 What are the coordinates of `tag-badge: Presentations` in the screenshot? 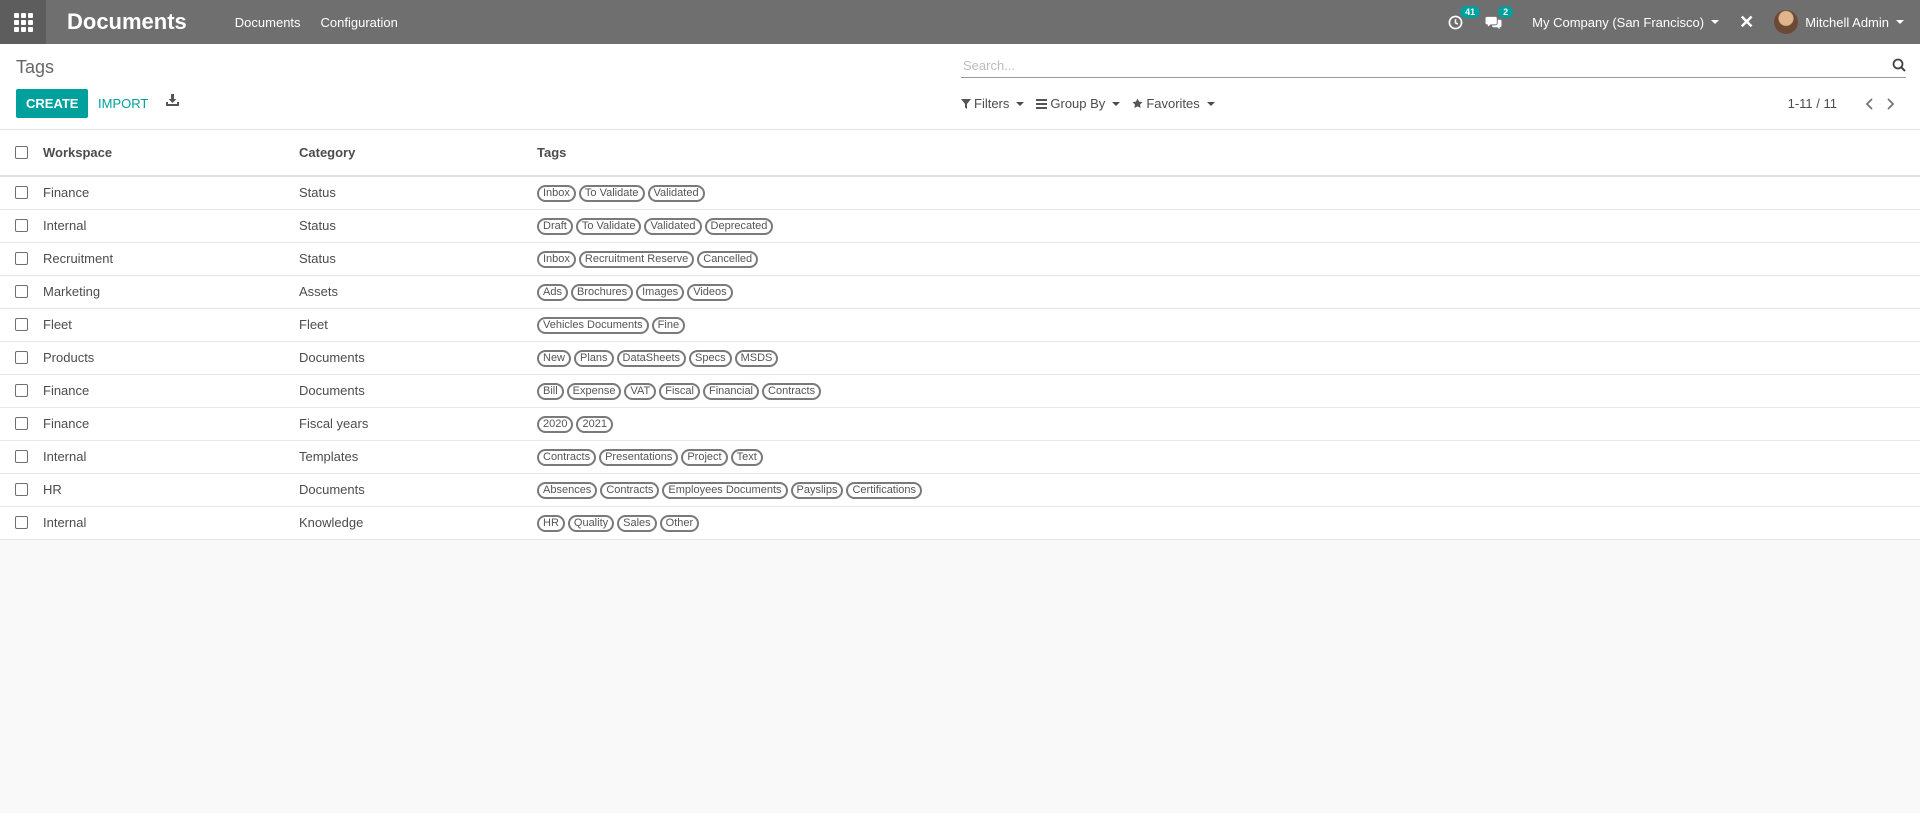 It's located at (639, 457).